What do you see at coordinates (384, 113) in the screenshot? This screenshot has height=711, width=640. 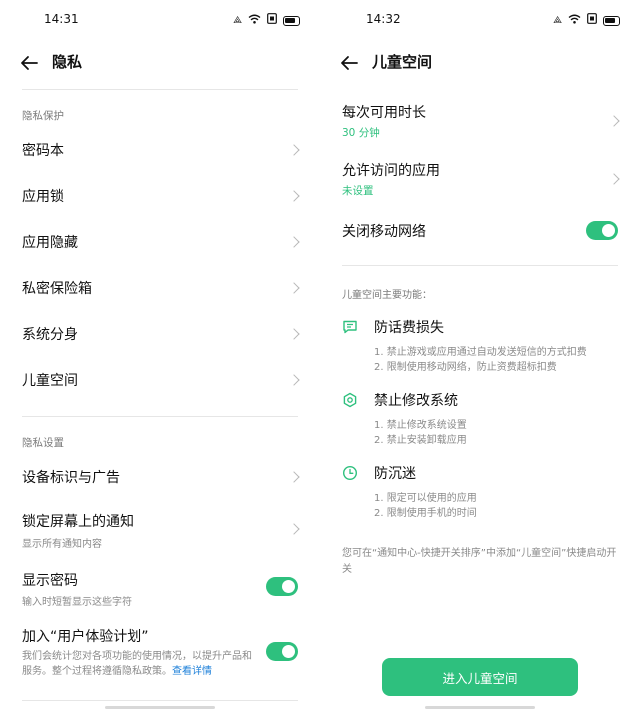 I see `setting-label: 每次可用时长` at bounding box center [384, 113].